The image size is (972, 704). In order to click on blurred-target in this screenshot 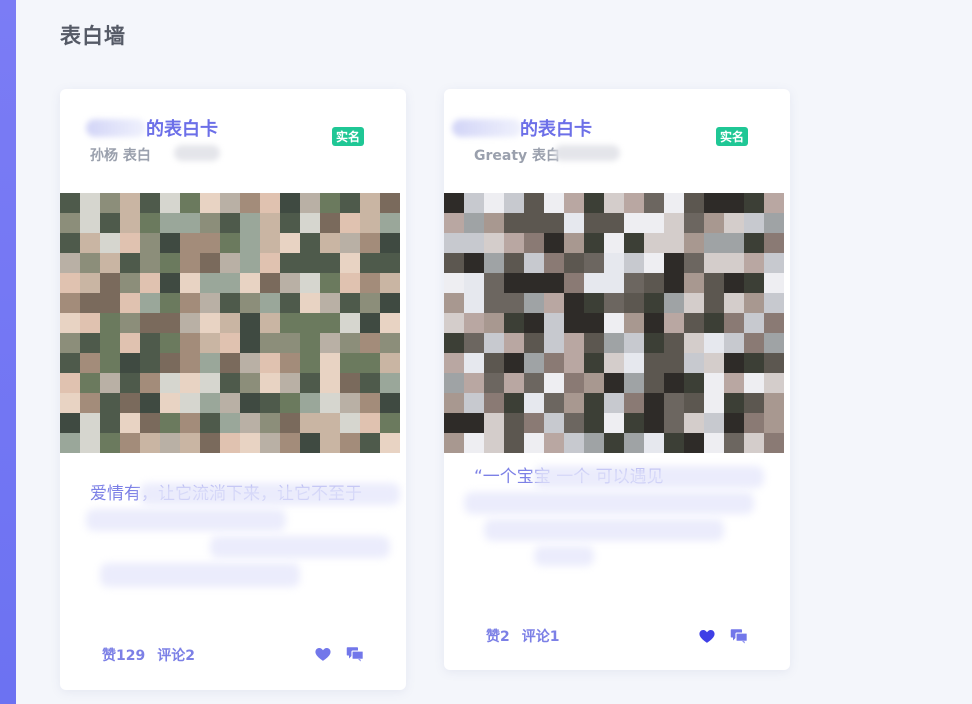, I will do `click(197, 153)`.